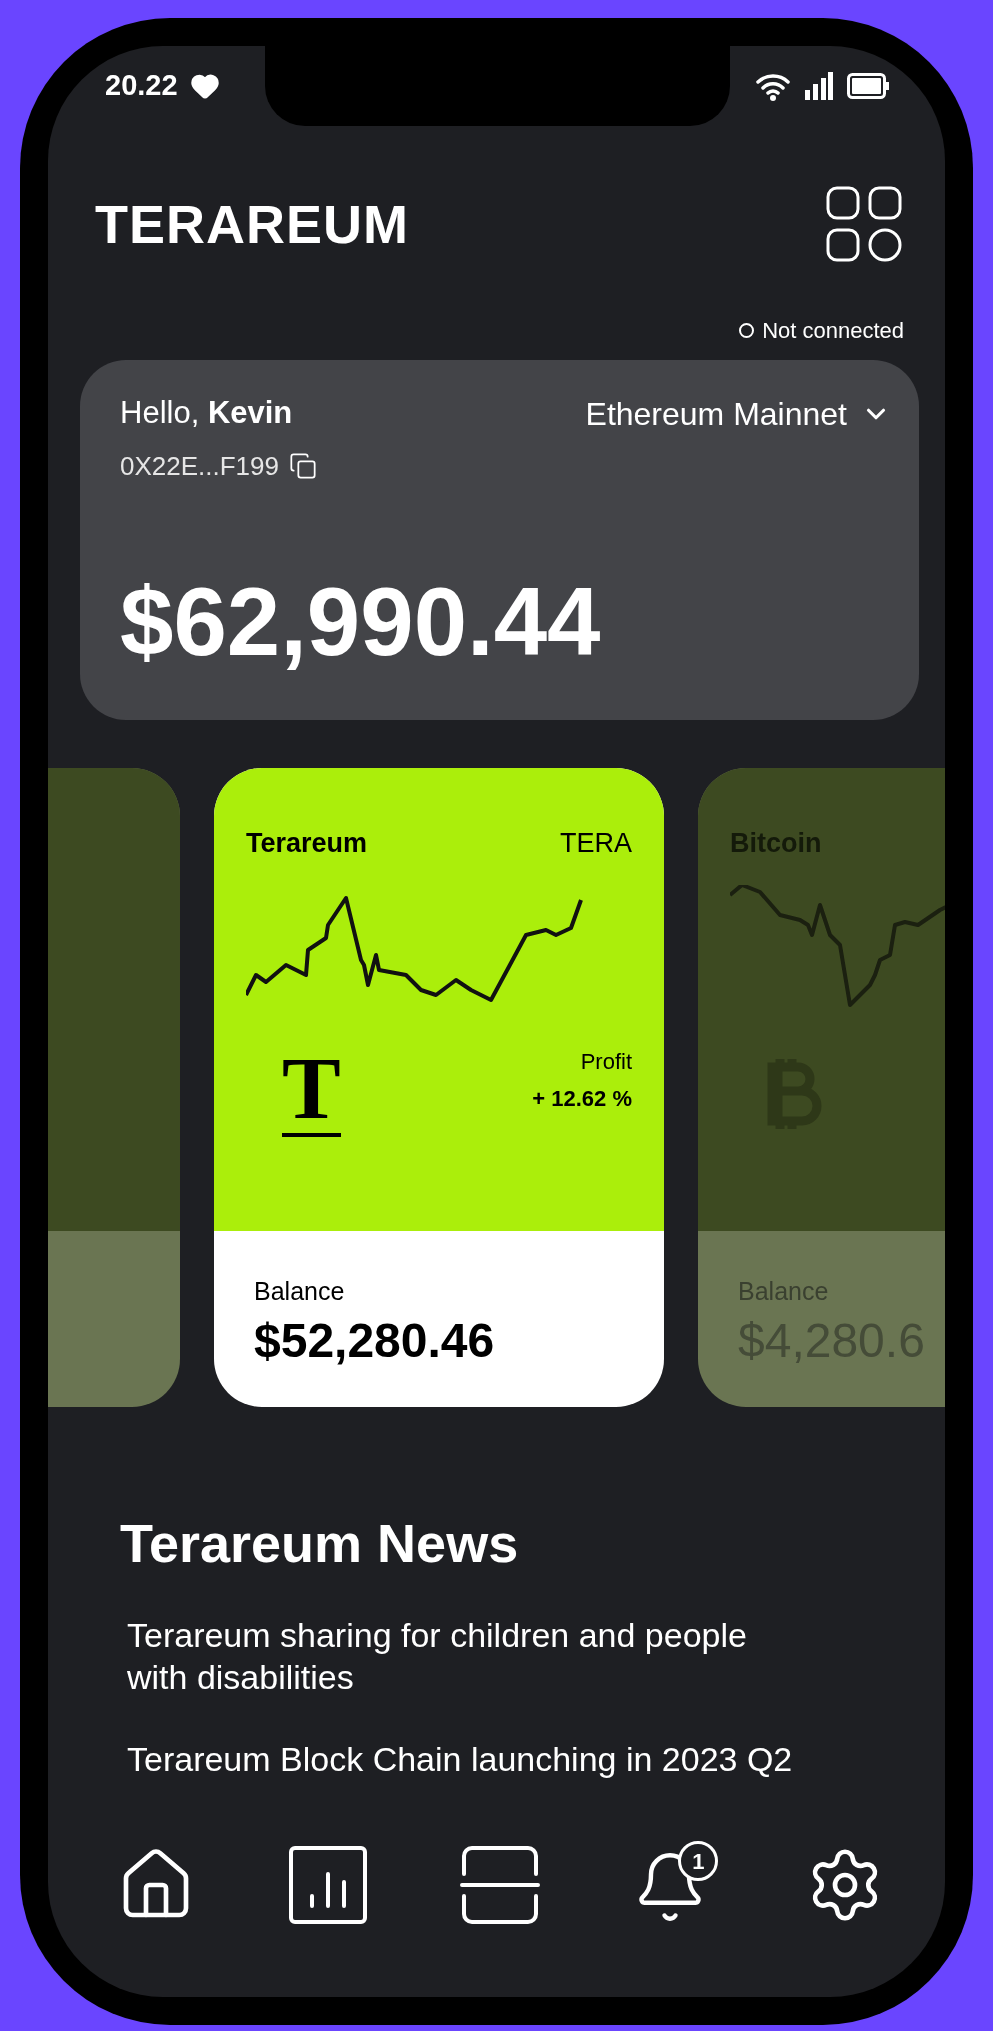 This screenshot has height=2031, width=993. What do you see at coordinates (499, 1885) in the screenshot?
I see `scan-icon` at bounding box center [499, 1885].